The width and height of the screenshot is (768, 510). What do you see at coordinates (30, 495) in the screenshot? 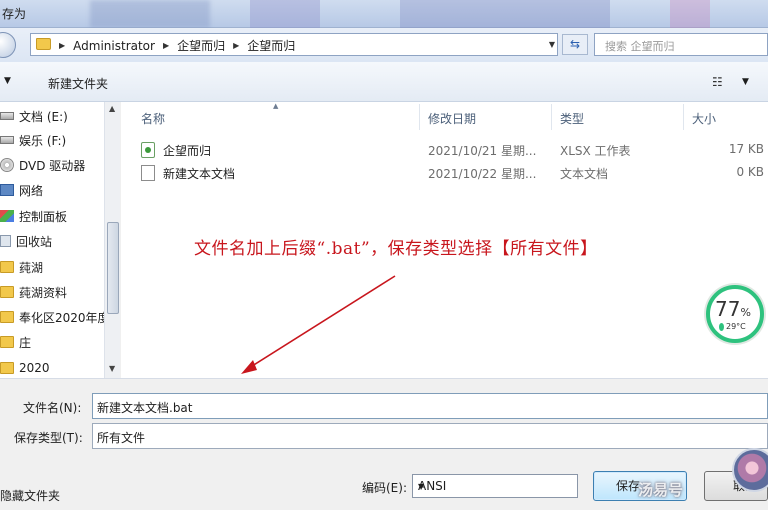
I see `hide-folders-toggle: 隐藏文件夹` at bounding box center [30, 495].